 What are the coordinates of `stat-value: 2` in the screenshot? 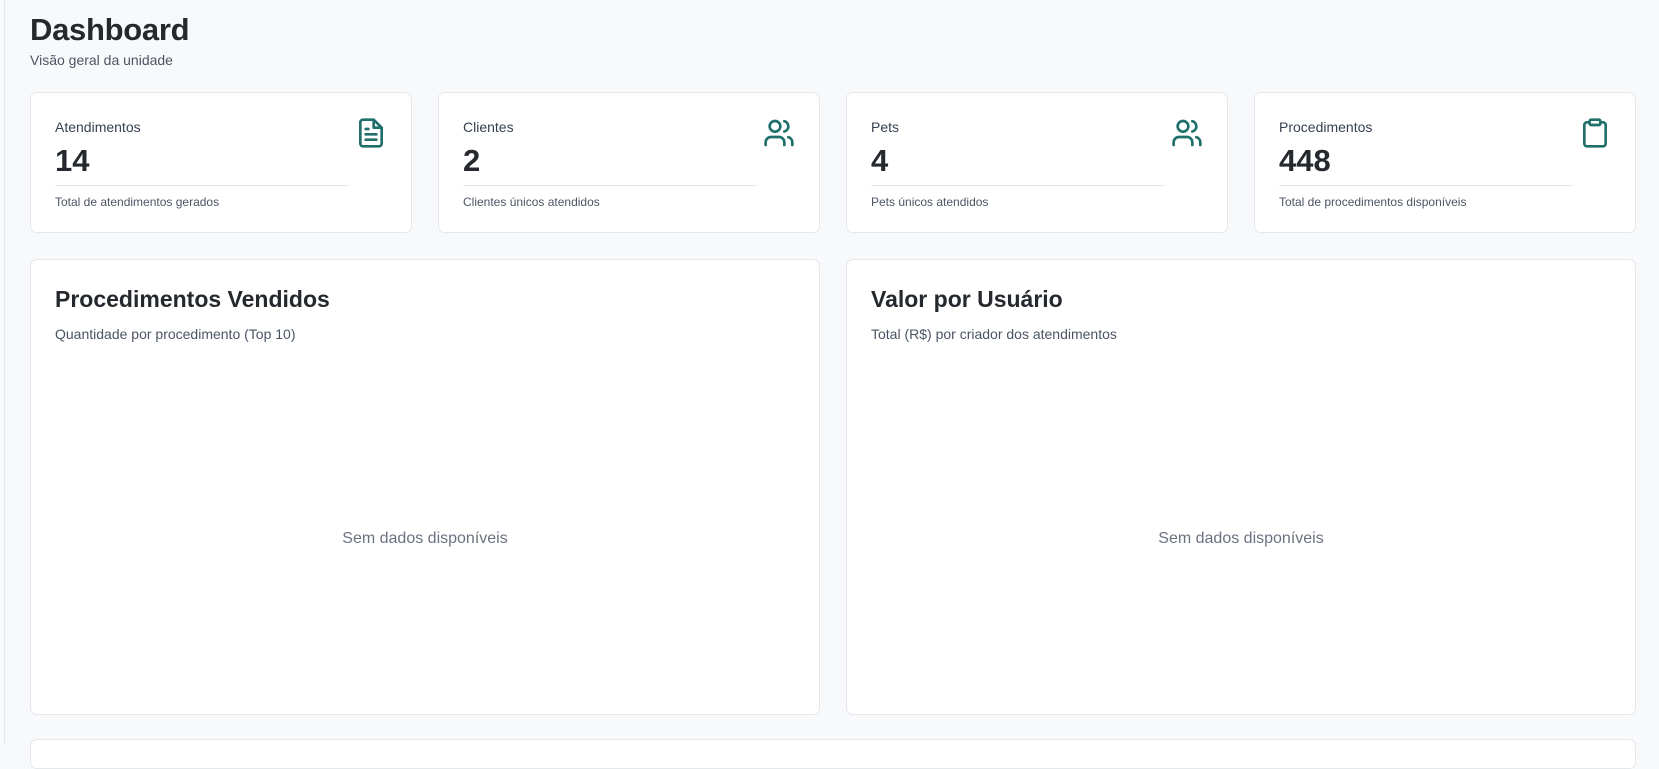 It's located at (472, 160).